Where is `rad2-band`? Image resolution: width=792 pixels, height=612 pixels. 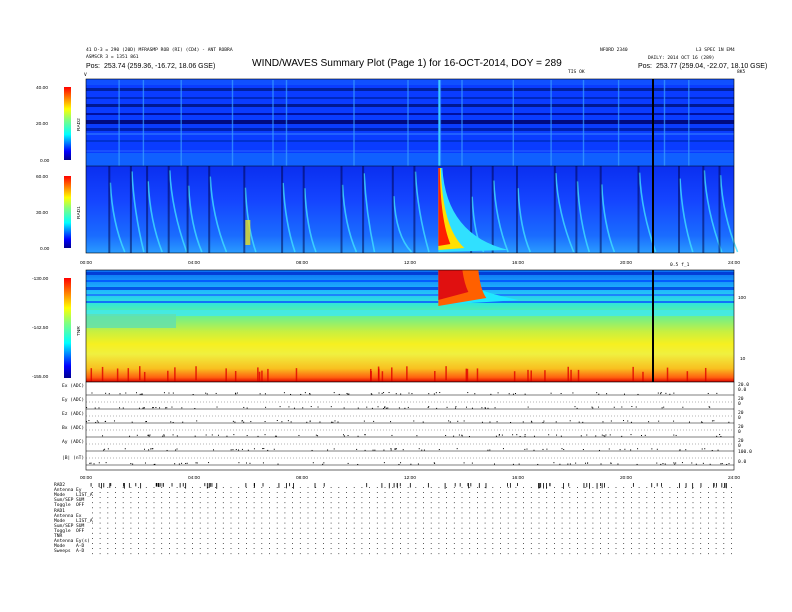
rad2-band is located at coordinates (410, 141).